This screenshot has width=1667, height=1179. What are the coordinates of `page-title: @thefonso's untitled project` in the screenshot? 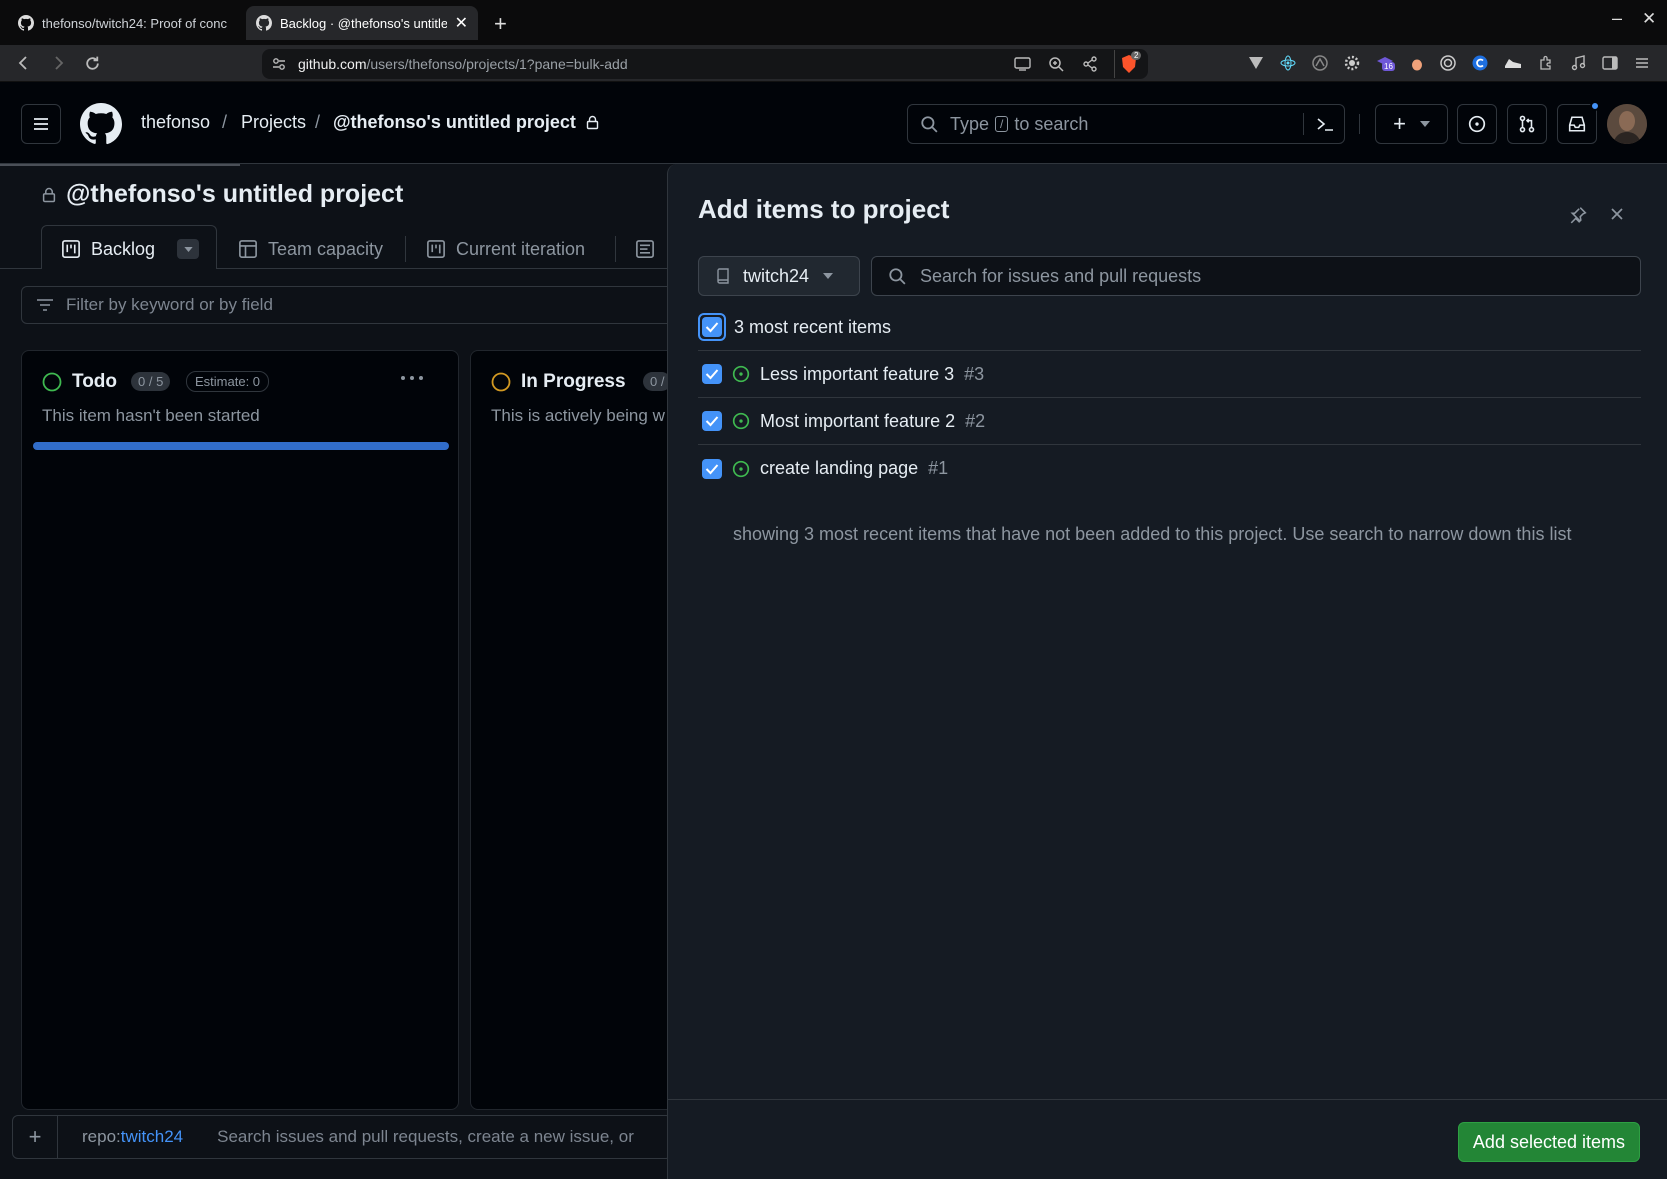 It's located at (235, 194).